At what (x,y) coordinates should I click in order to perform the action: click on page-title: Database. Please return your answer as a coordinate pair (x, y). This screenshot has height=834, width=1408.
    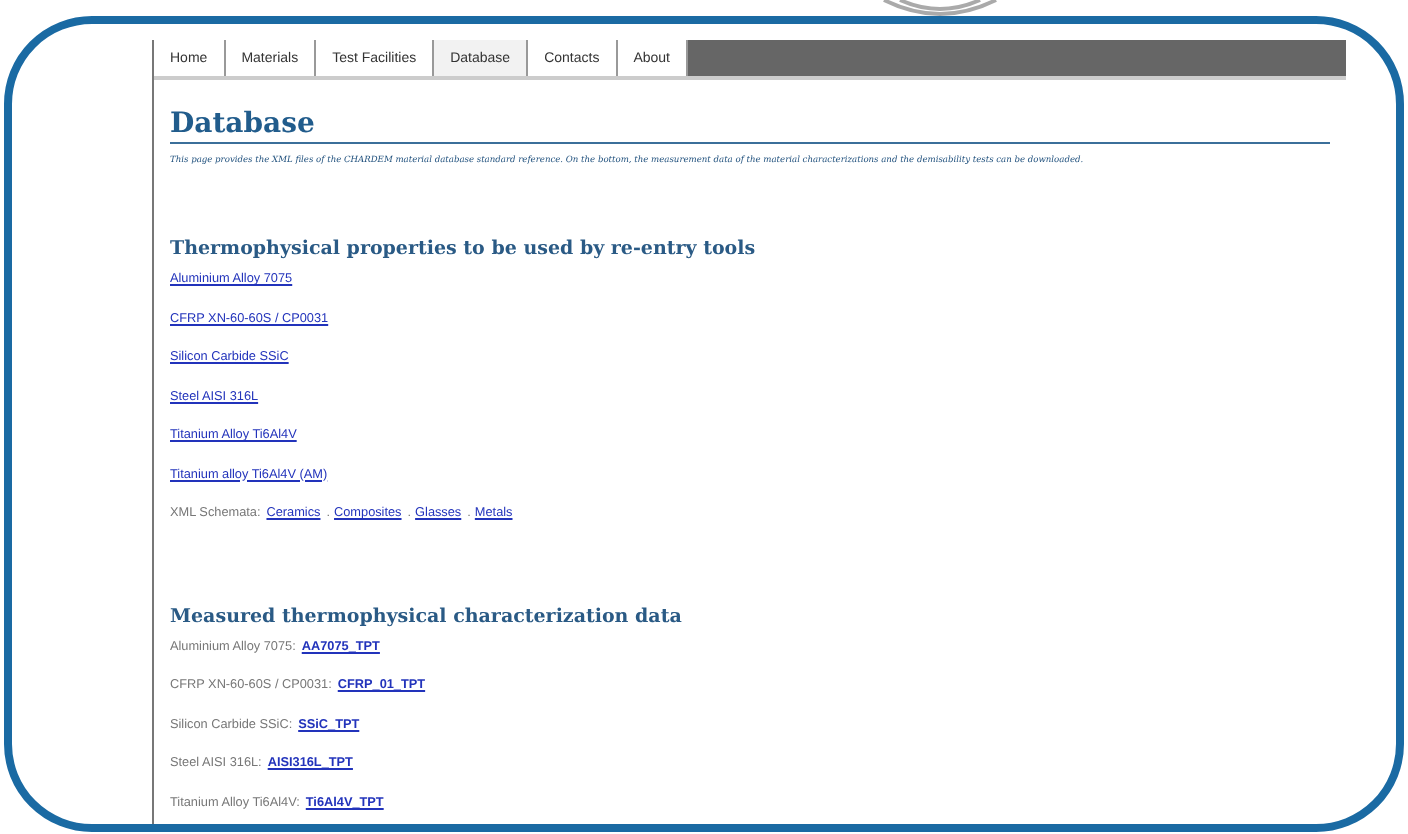
    Looking at the image, I should click on (750, 126).